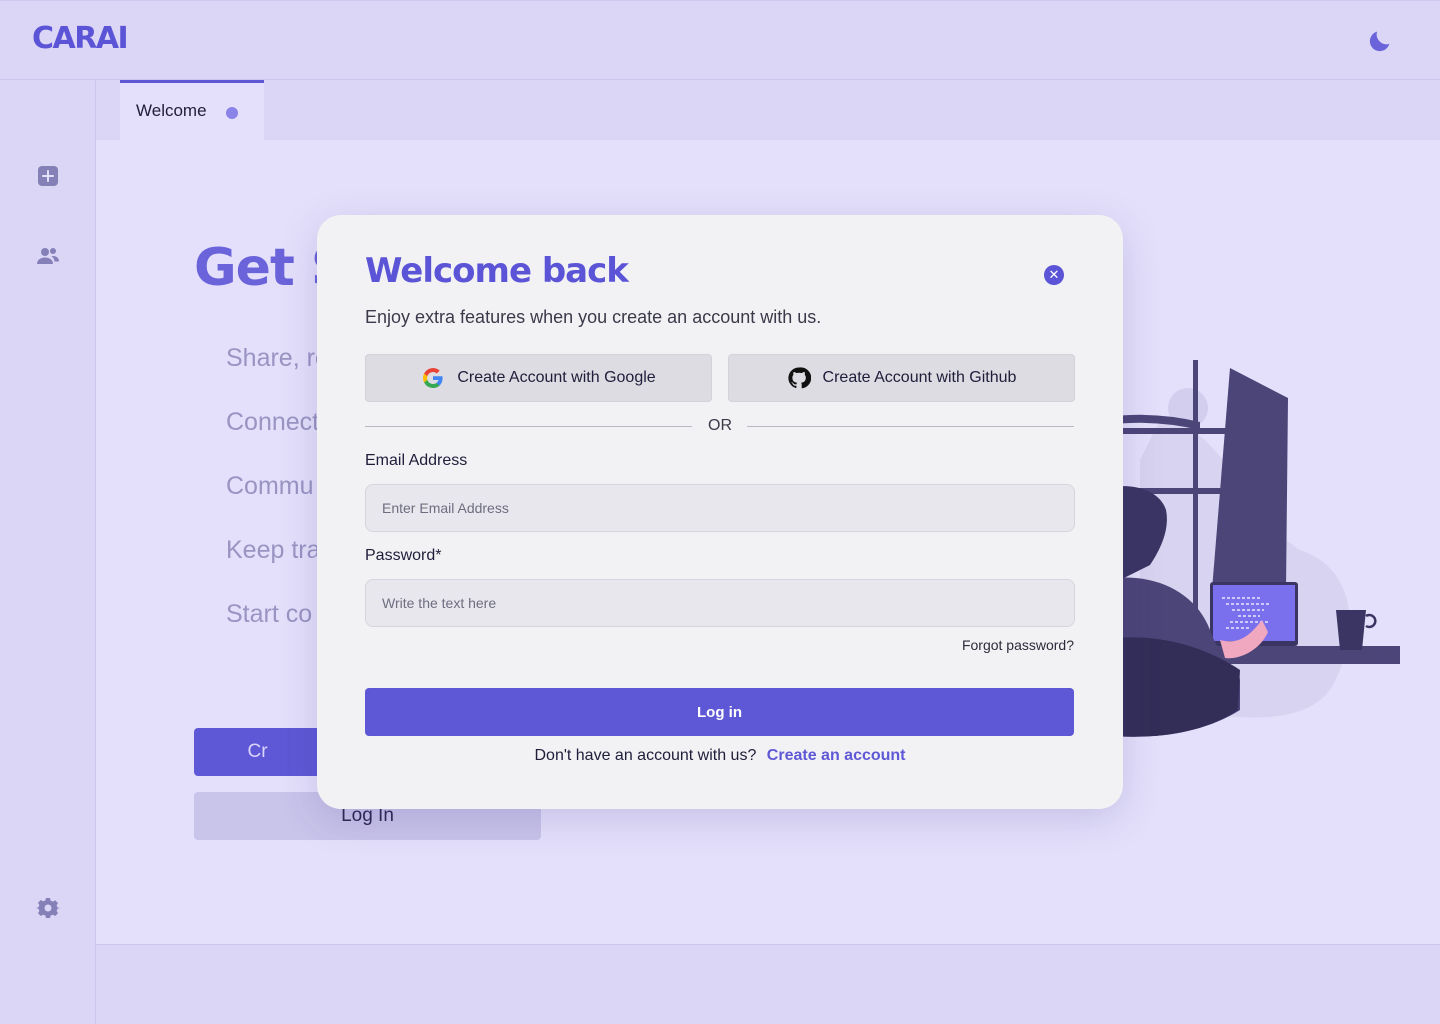  What do you see at coordinates (269, 614) in the screenshot?
I see `hero-item: Start co` at bounding box center [269, 614].